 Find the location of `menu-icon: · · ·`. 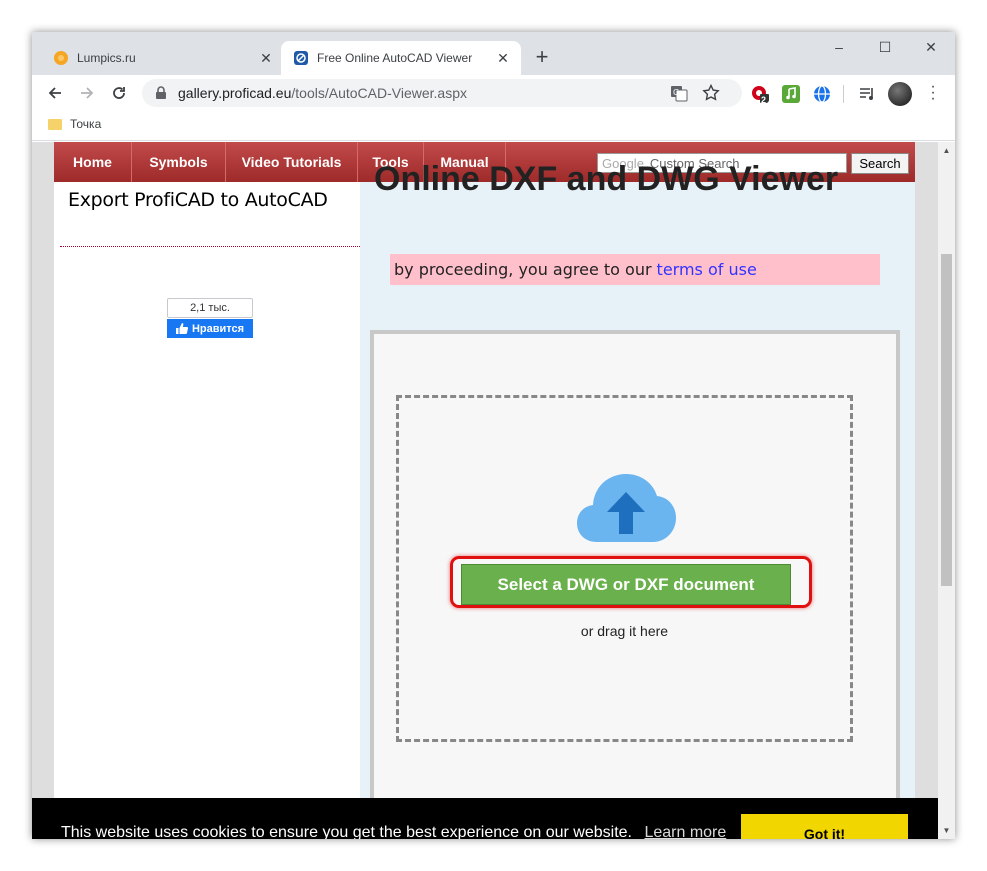

menu-icon: · · · is located at coordinates (933, 93).